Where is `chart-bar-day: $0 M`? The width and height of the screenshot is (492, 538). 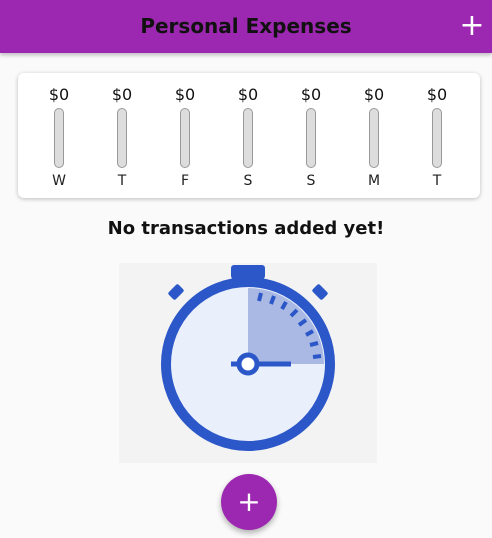
chart-bar-day: $0 M is located at coordinates (374, 138).